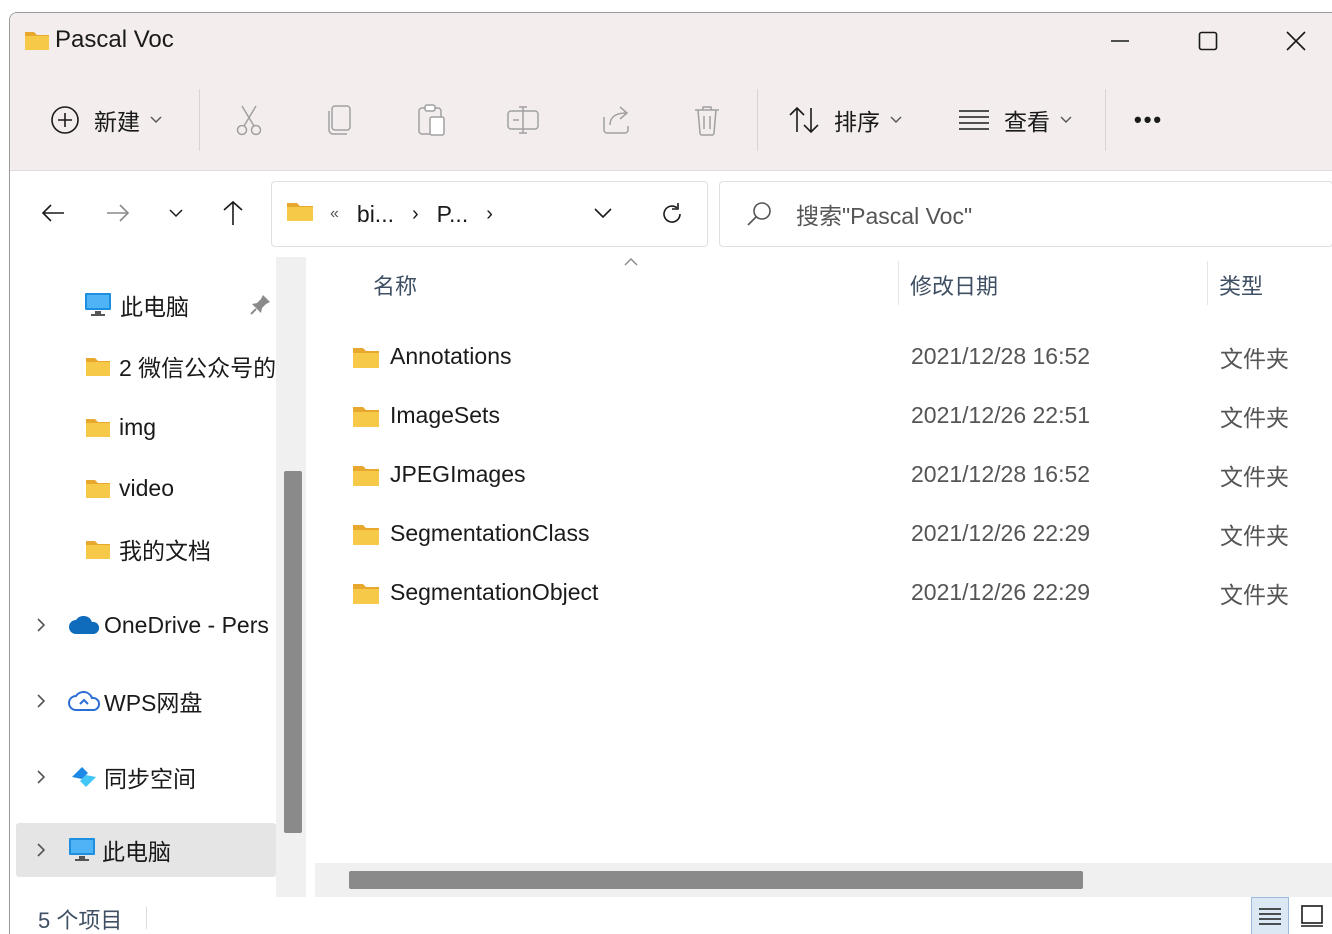 The image size is (1332, 934). Describe the element at coordinates (1025, 214) in the screenshot. I see `search-box: 搜索"Pascal Voc"` at that location.